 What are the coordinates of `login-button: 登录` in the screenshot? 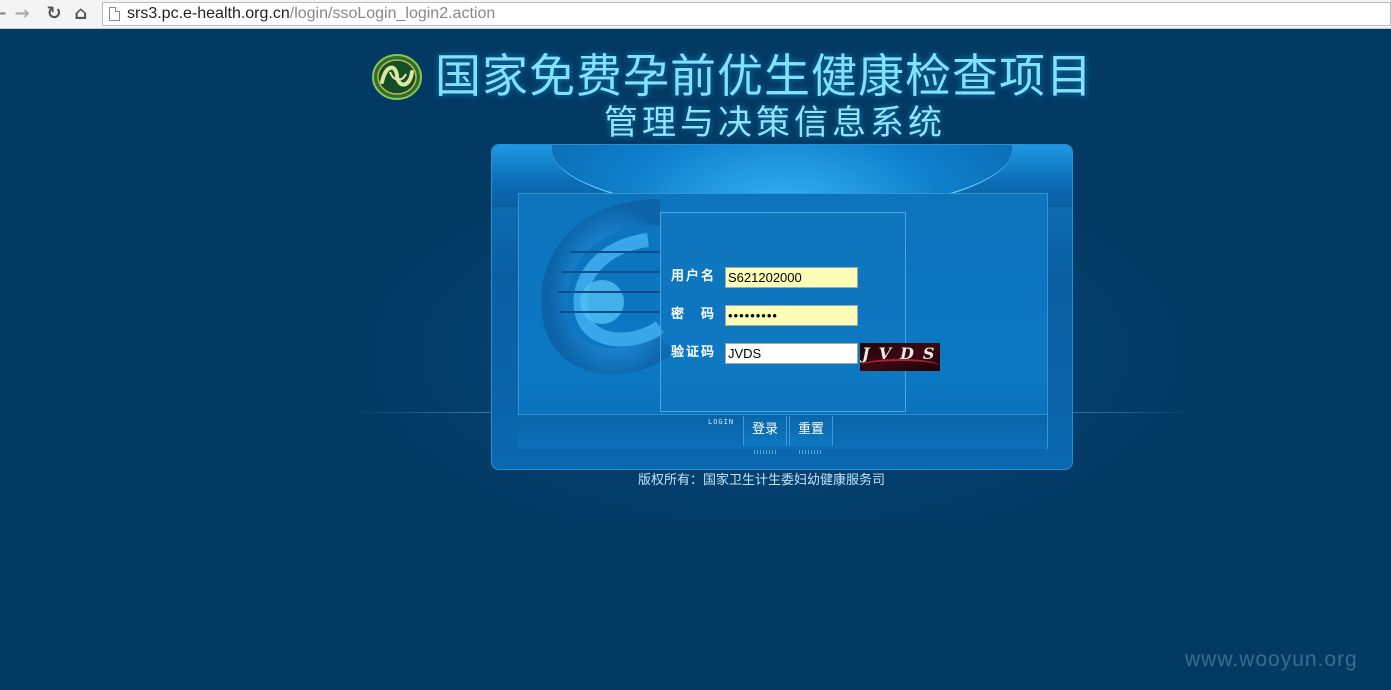 It's located at (765, 431).